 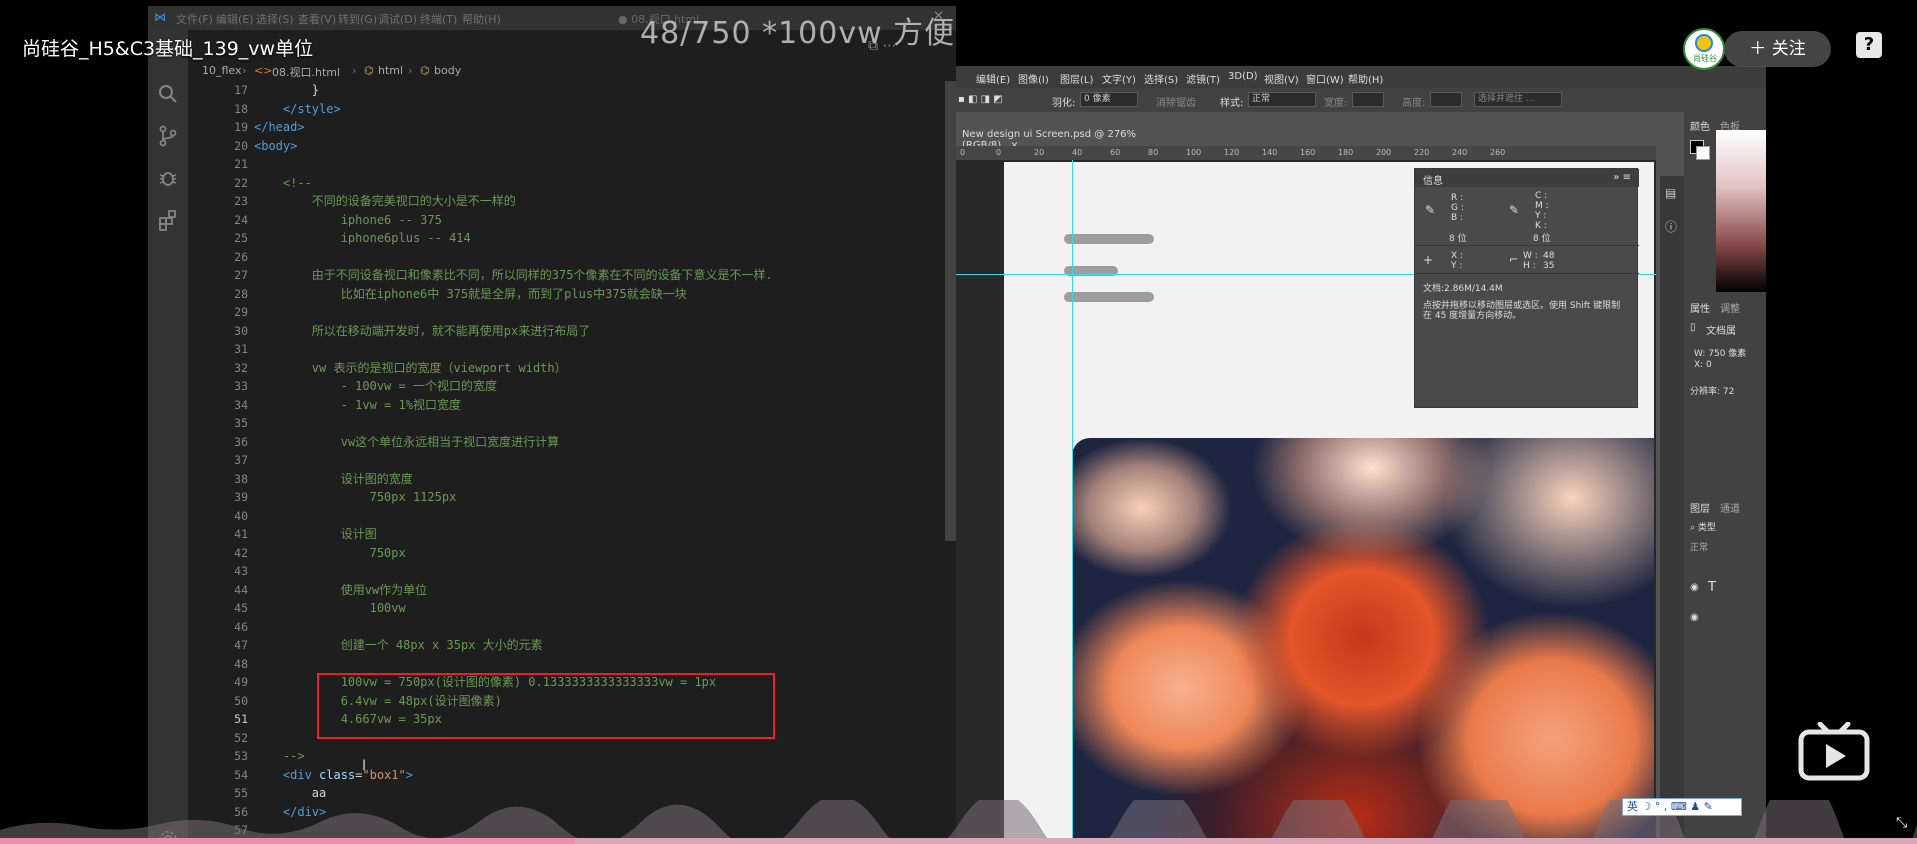 What do you see at coordinates (241, 700) in the screenshot?
I see `line-number: 50` at bounding box center [241, 700].